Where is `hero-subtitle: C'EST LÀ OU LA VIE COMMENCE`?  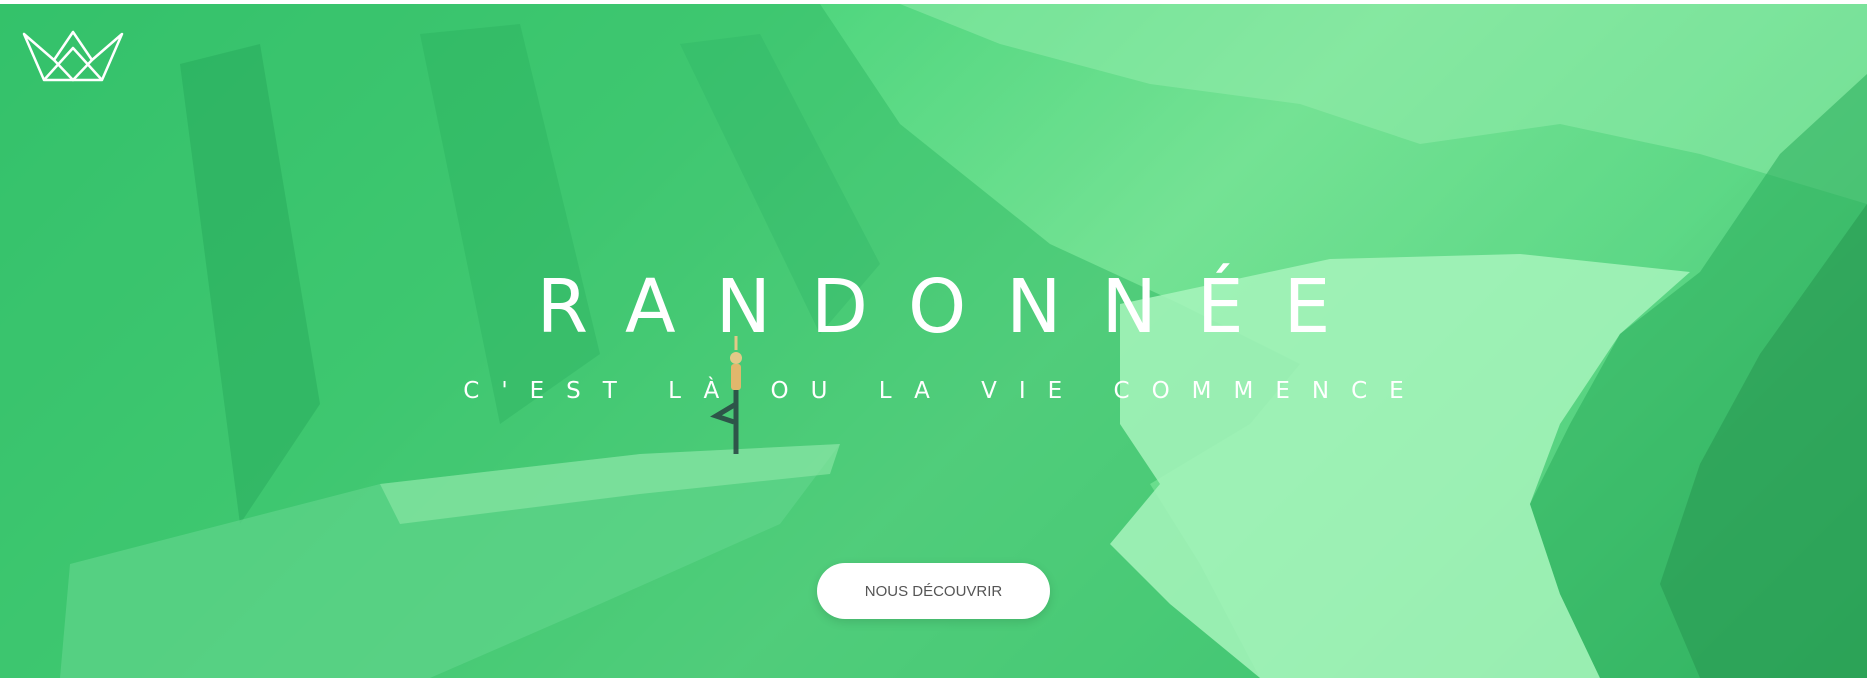
hero-subtitle: C'EST LÀ OU LA VIE COMMENCE is located at coordinates (944, 391).